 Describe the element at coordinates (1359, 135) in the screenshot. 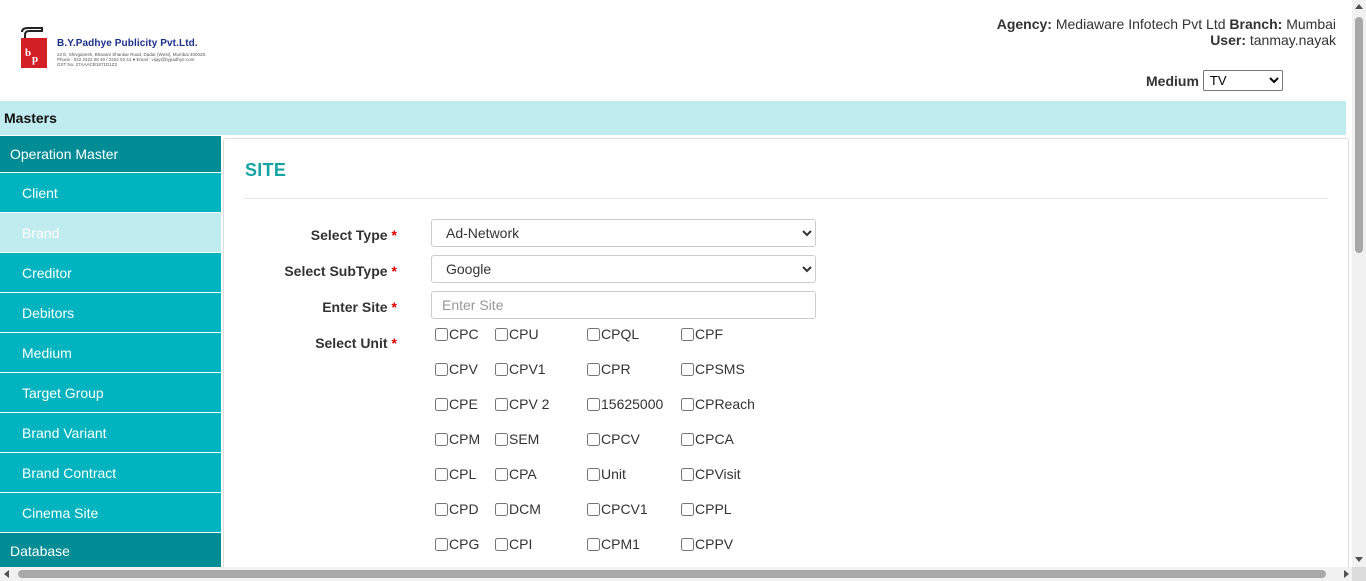

I see `vertical-scroll-thumb` at that location.